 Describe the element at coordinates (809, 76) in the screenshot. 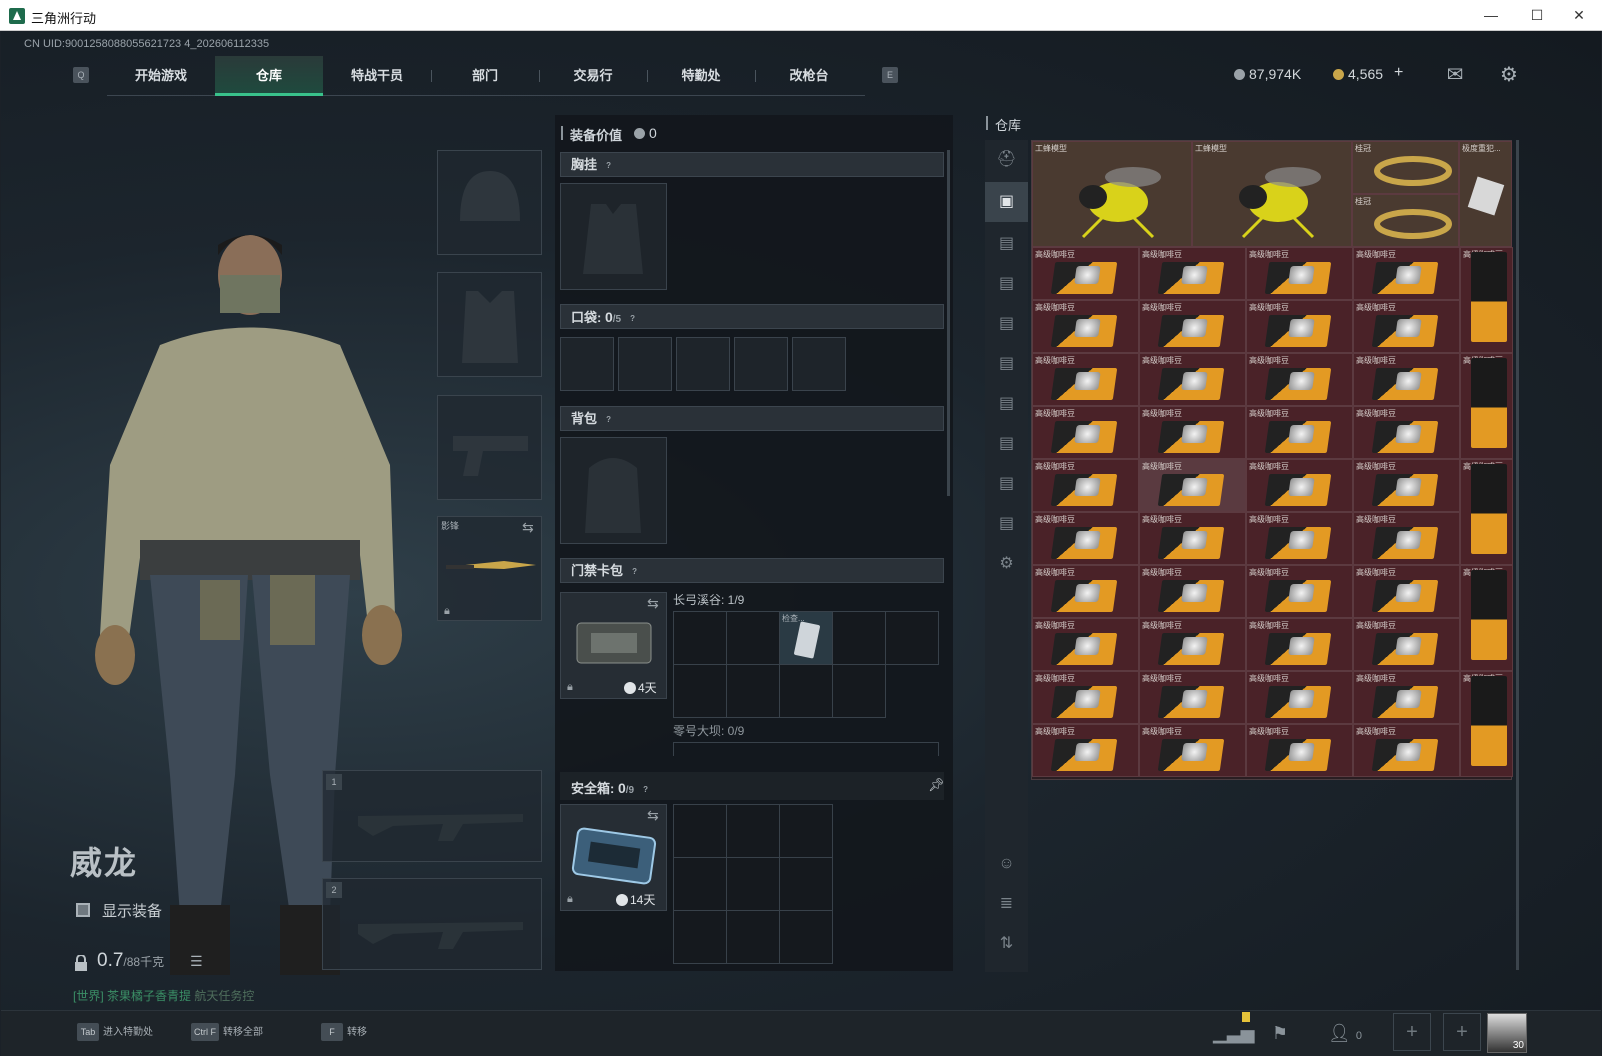

I see `tab-gunsmith: 改枪台` at that location.